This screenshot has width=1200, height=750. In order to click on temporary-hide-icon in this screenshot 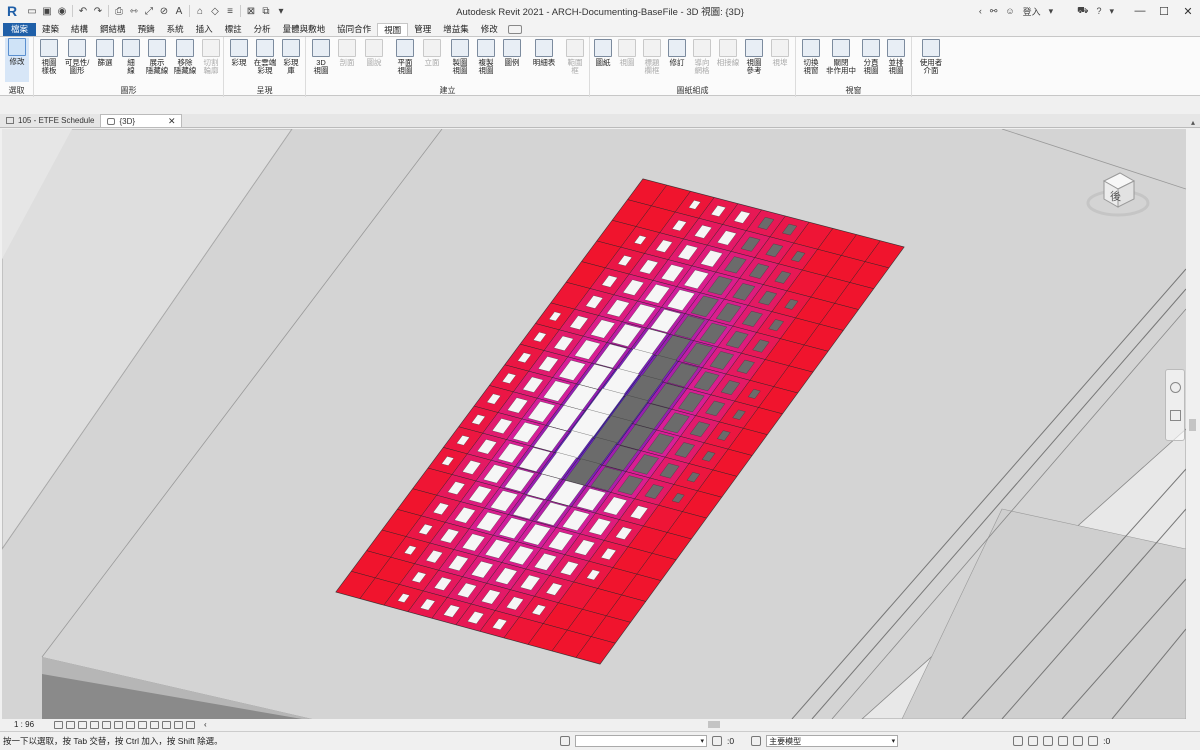, I will do `click(155, 724)`.